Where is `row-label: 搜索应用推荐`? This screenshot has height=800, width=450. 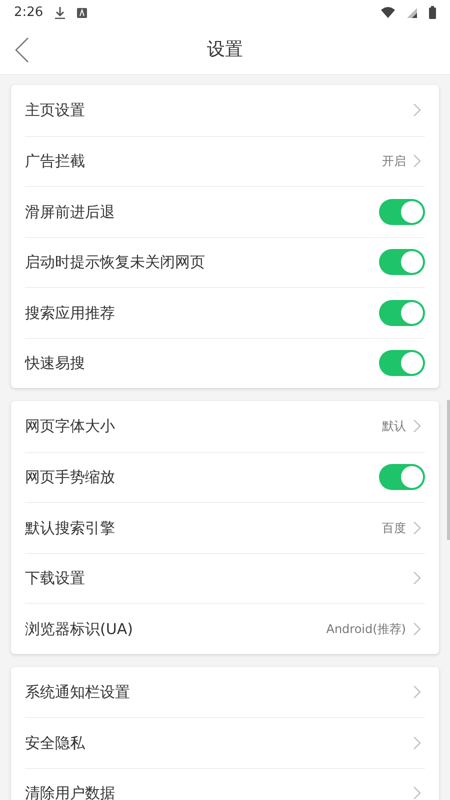 row-label: 搜索应用推荐 is located at coordinates (70, 313).